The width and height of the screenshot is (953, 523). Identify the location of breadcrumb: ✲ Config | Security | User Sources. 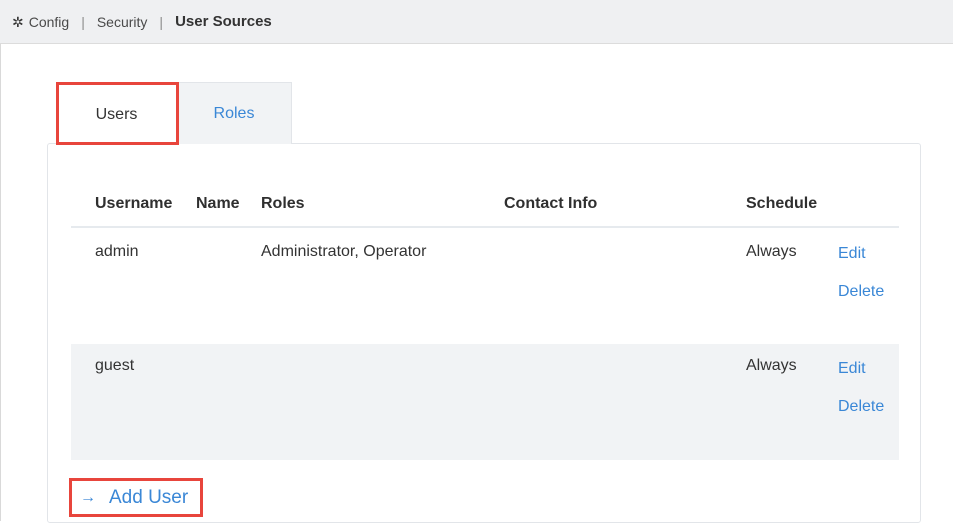
(476, 22).